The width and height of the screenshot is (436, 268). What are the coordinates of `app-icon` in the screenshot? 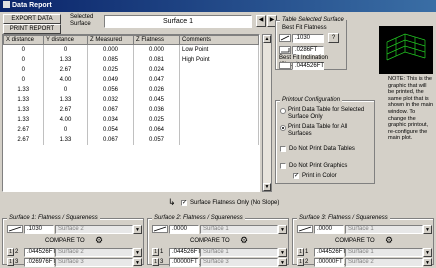 It's located at (6, 4).